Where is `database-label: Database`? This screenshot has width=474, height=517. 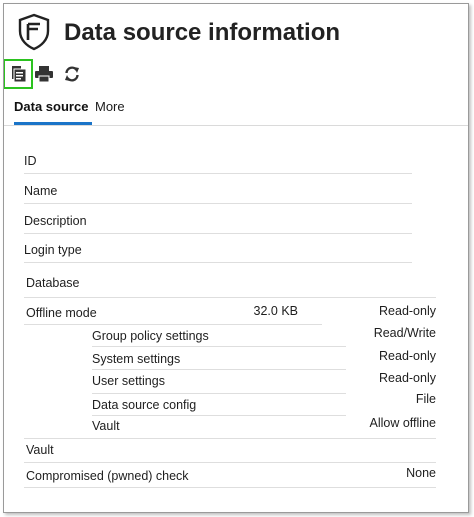
database-label: Database is located at coordinates (53, 283).